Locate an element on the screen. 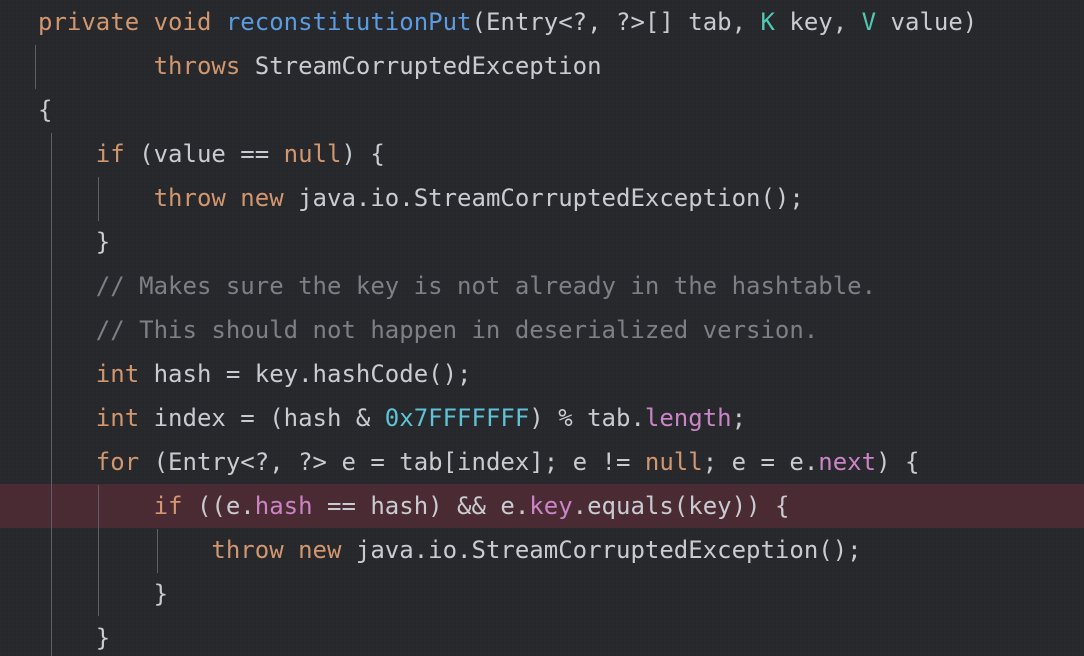  code-token: private is located at coordinates (89, 22).